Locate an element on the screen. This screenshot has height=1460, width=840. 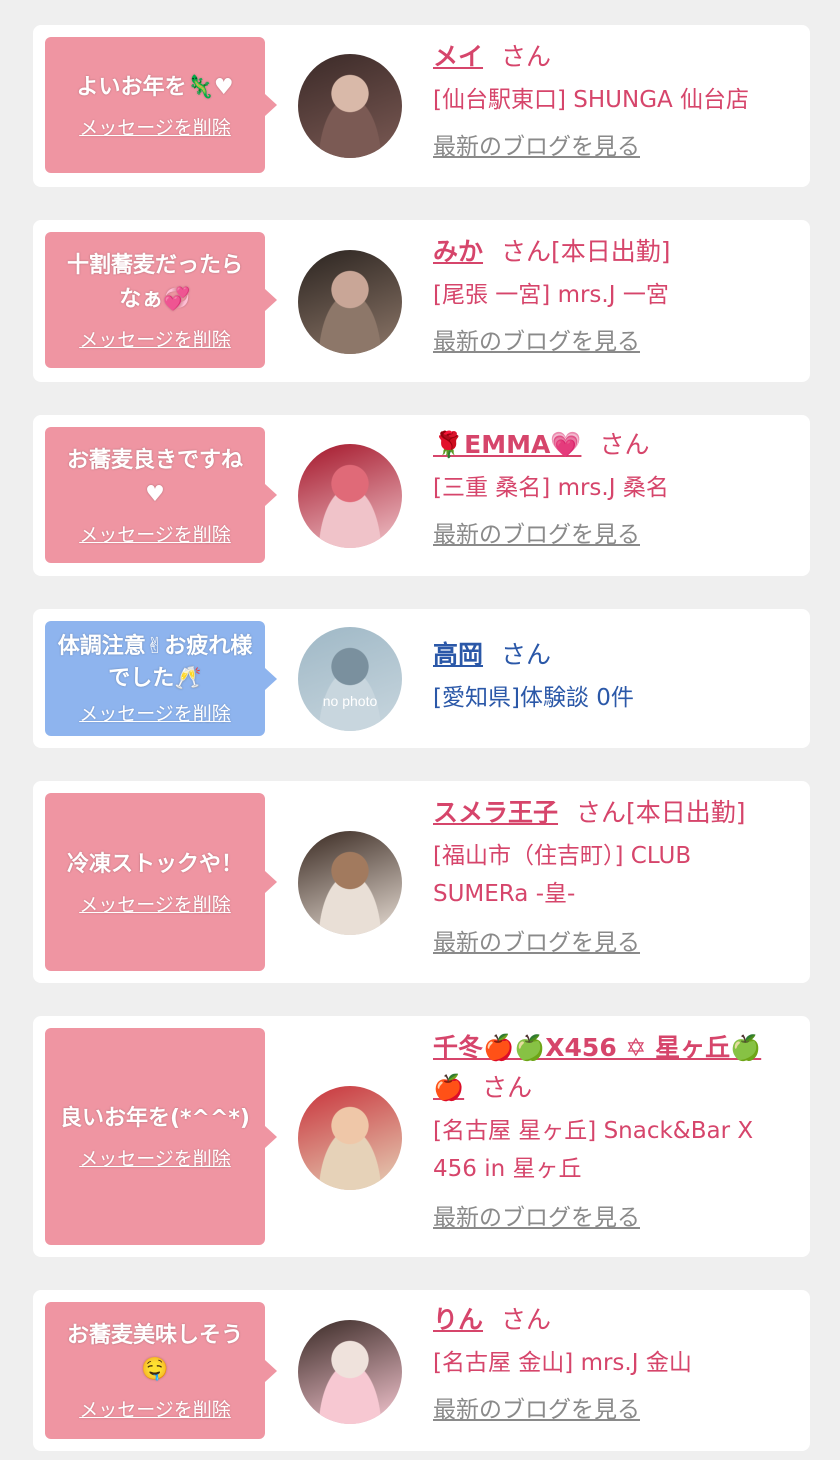
shop-text: [愛知県]体験談 0件 is located at coordinates (533, 698).